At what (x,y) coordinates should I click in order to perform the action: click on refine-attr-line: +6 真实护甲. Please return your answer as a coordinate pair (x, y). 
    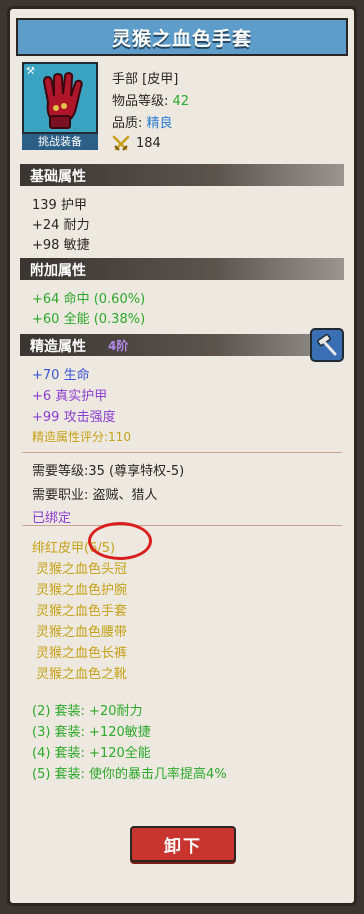
    Looking at the image, I should click on (70, 396).